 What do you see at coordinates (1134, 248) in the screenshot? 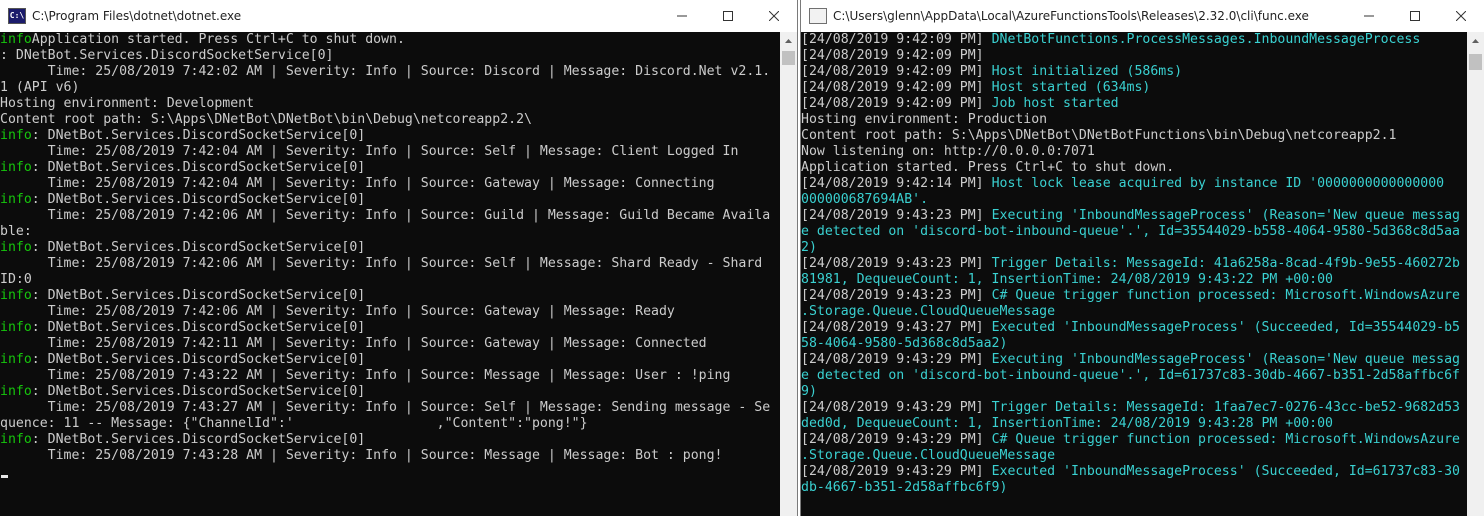
I see `console-line: 2)` at bounding box center [1134, 248].